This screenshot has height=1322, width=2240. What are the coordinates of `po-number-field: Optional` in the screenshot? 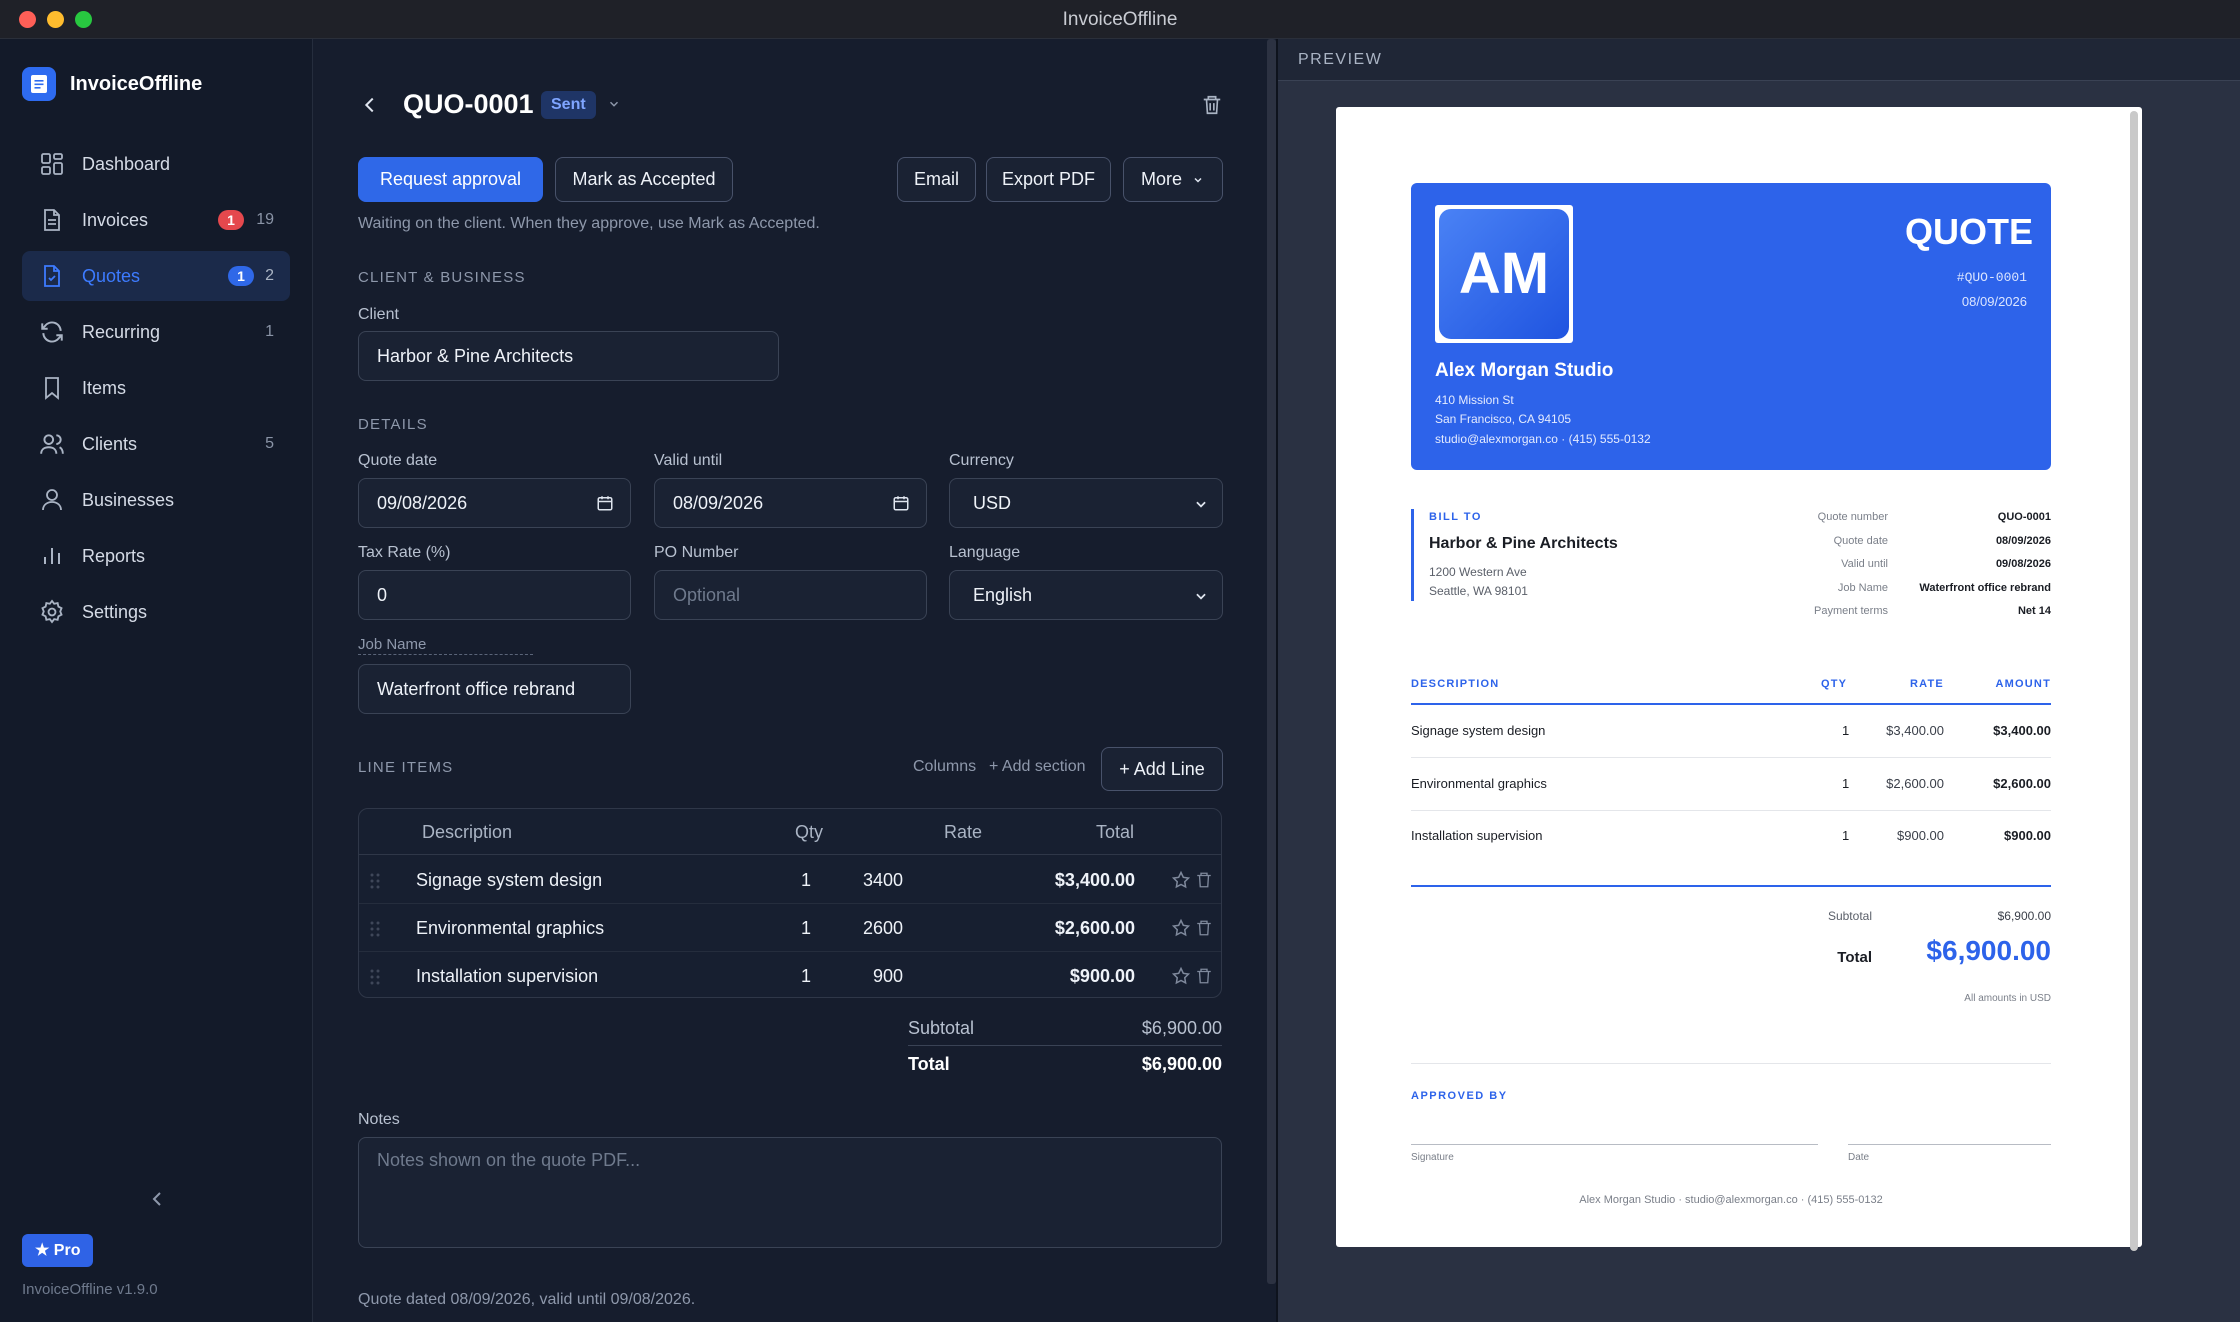 It's located at (790, 595).